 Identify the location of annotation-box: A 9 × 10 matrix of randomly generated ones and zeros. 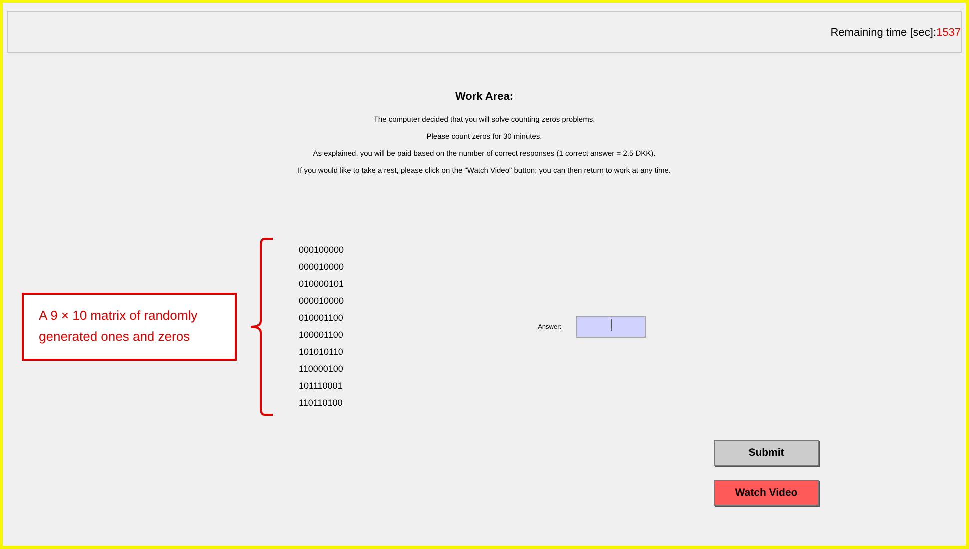
(129, 327).